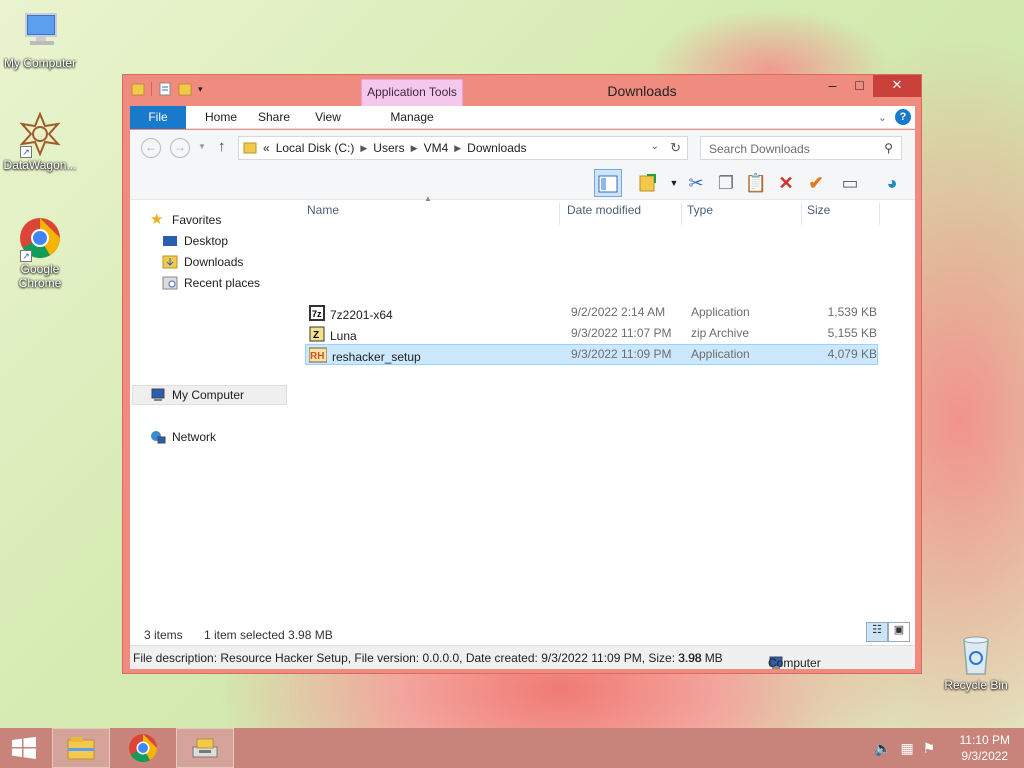 This screenshot has width=1024, height=768. I want to click on taskbar: 🔈 ▦ ⚑ 11:10 PM 9/3/2022, so click(512, 748).